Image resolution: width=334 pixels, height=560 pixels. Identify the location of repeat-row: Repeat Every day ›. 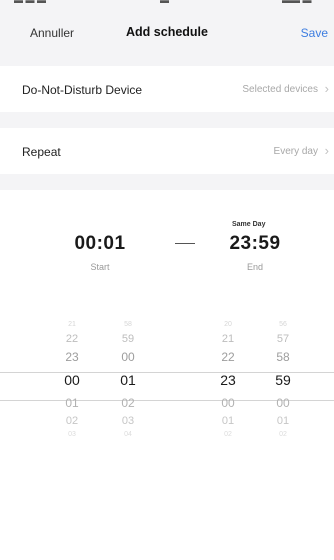
(167, 151).